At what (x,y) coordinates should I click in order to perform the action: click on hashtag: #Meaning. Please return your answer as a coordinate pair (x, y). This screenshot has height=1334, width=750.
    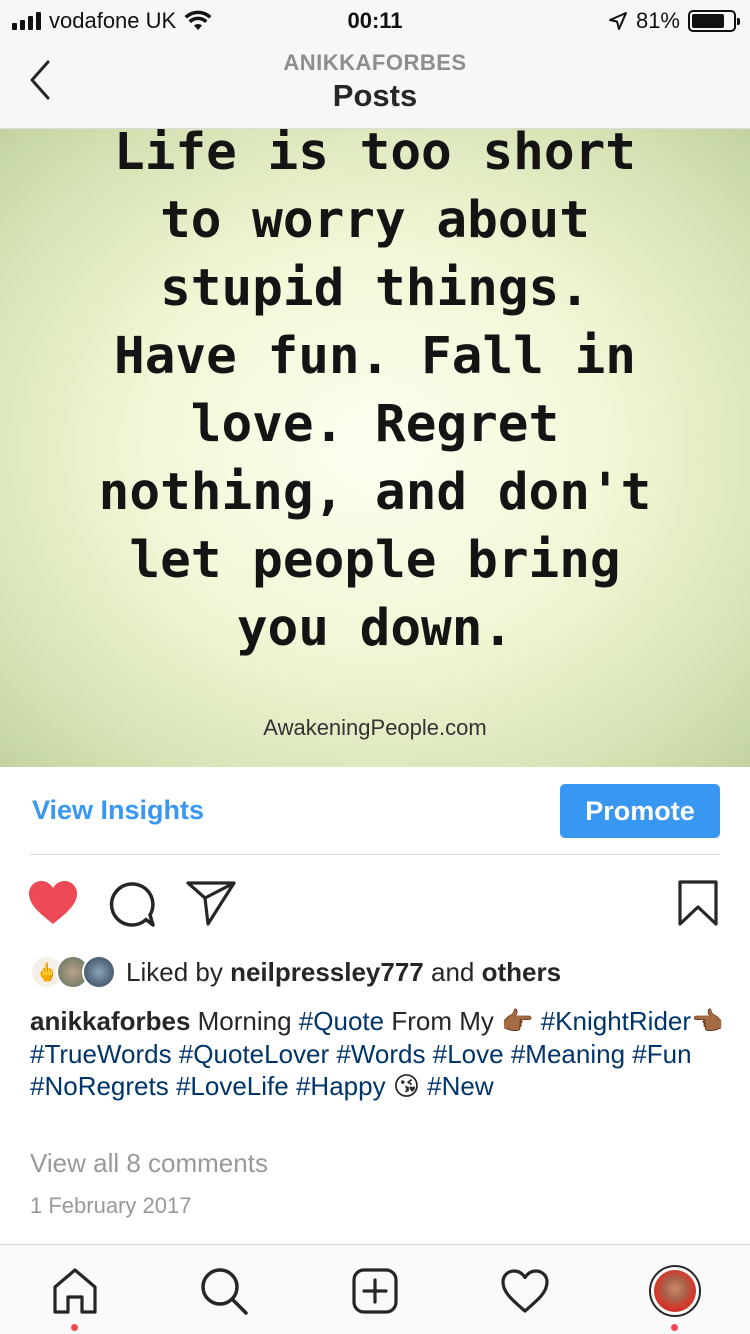
    Looking at the image, I should click on (568, 1054).